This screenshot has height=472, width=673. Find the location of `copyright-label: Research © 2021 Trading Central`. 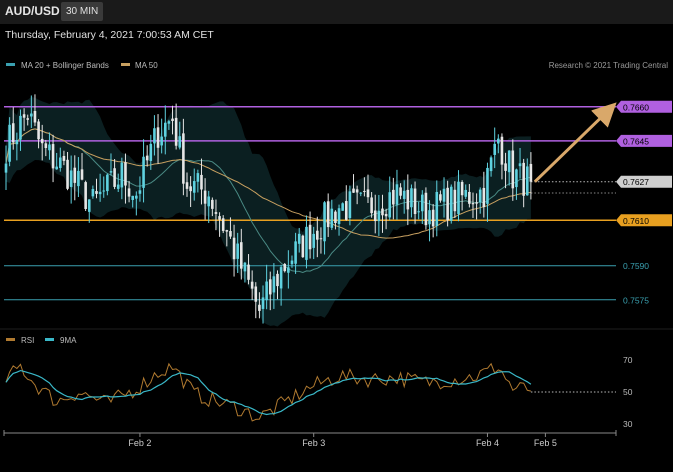

copyright-label: Research © 2021 Trading Central is located at coordinates (609, 65).